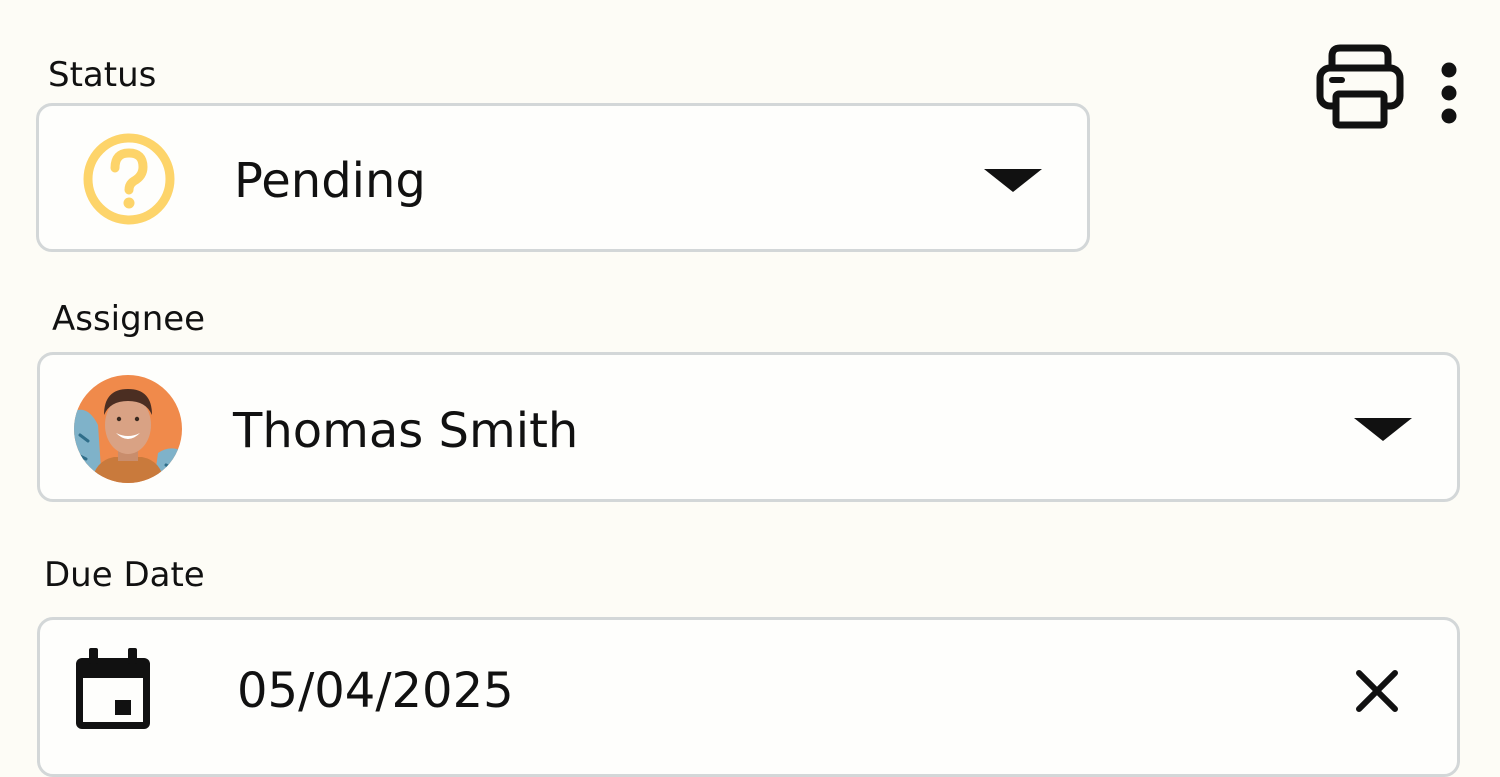  What do you see at coordinates (406, 431) in the screenshot?
I see `assignee-value: Thomas Smith` at bounding box center [406, 431].